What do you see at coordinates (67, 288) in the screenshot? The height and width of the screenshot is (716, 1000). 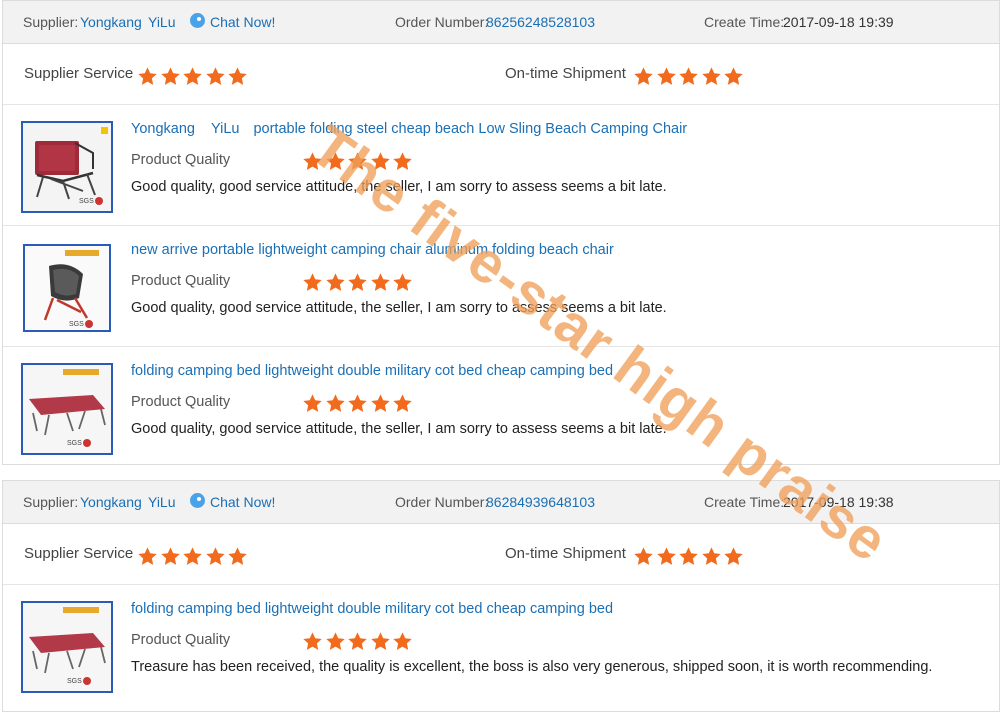 I see `product-thumbnail-camping-chair: SGS` at bounding box center [67, 288].